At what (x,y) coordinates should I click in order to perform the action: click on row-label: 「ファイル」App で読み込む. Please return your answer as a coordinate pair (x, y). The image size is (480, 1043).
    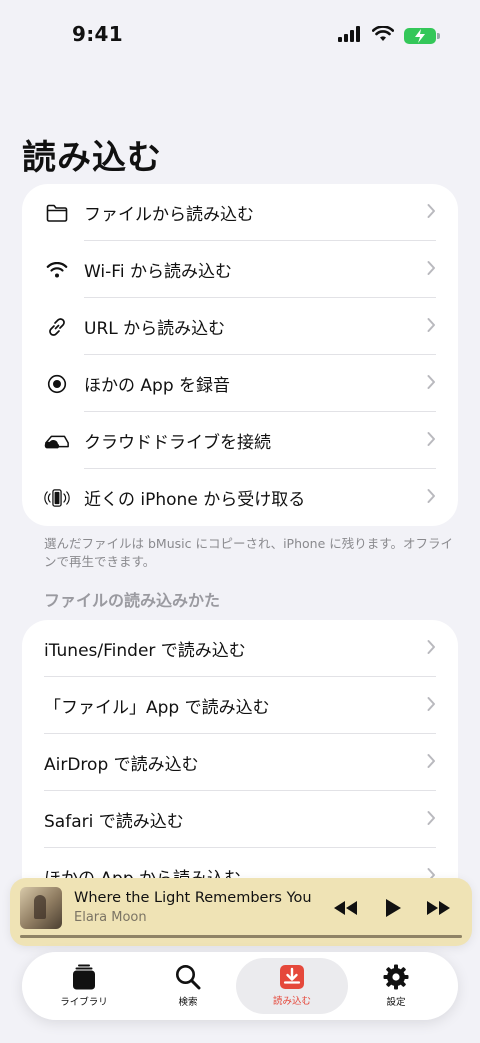
    Looking at the image, I should click on (157, 708).